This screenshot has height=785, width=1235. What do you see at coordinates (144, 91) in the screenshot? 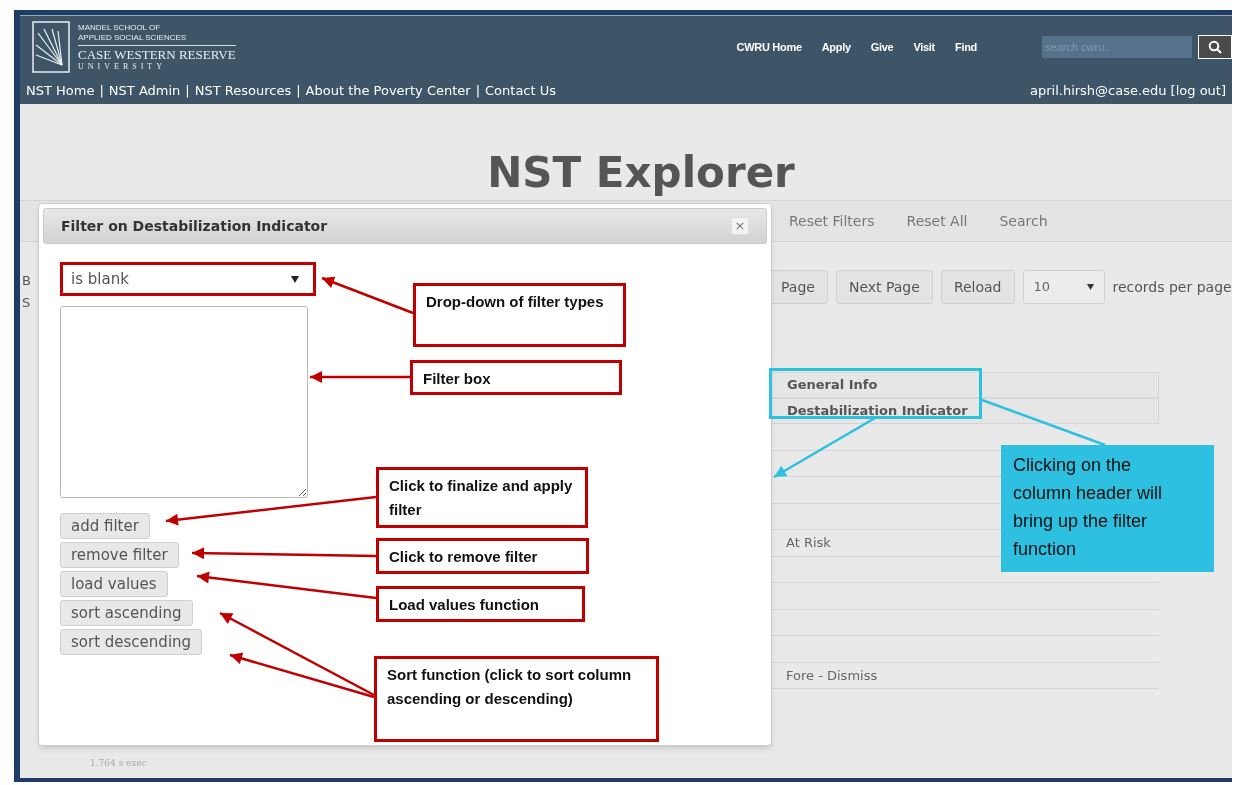
I see `nav-link: NST Admin` at bounding box center [144, 91].